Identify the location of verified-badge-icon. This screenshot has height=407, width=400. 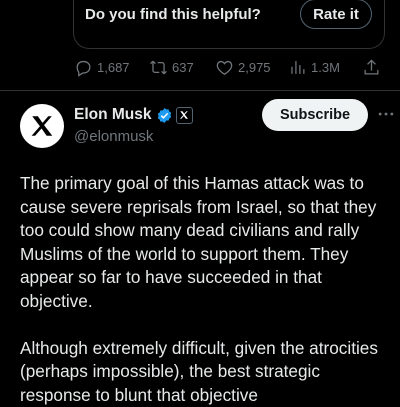
(164, 115).